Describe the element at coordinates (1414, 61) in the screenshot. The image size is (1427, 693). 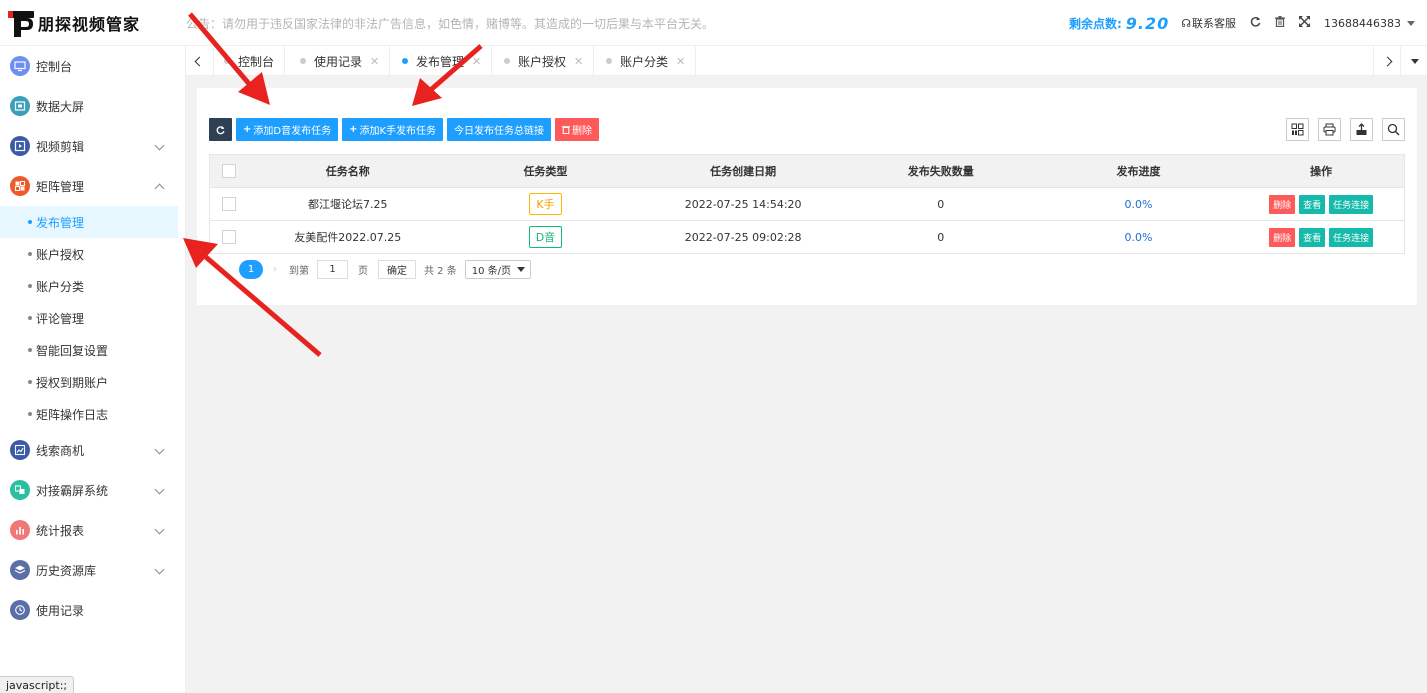
I see `tab-menu-button` at that location.